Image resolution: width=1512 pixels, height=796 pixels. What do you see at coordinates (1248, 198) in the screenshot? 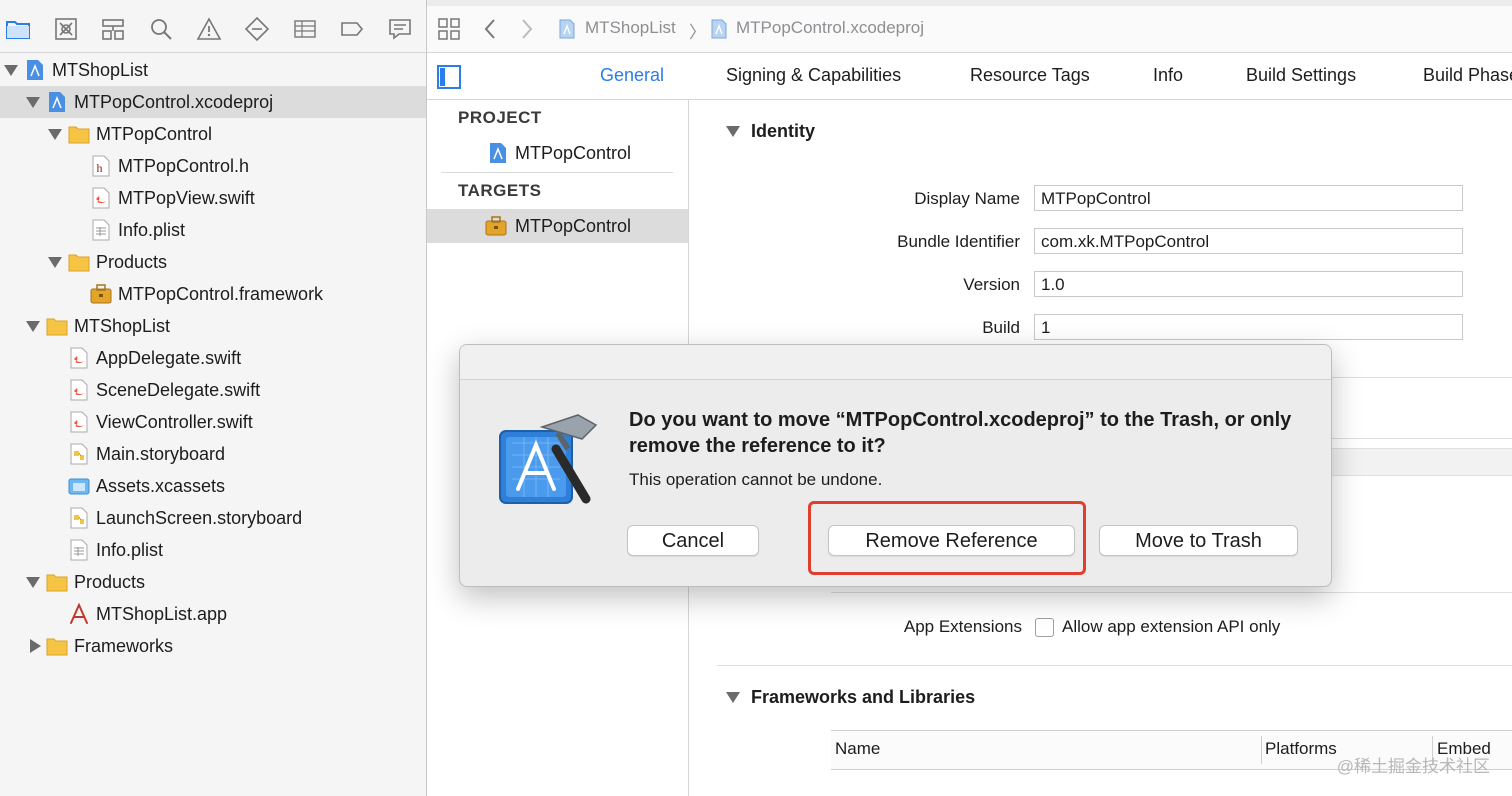
I see `display-name-field: MTPopControl` at bounding box center [1248, 198].